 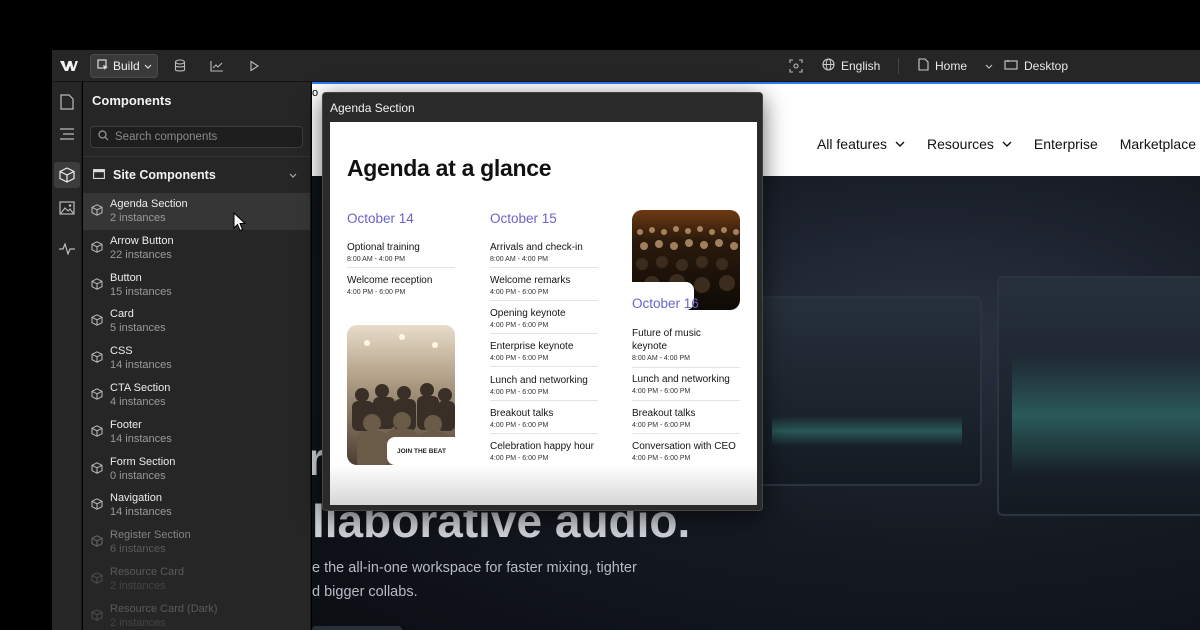 I want to click on page-selector: Home, so click(x=955, y=66).